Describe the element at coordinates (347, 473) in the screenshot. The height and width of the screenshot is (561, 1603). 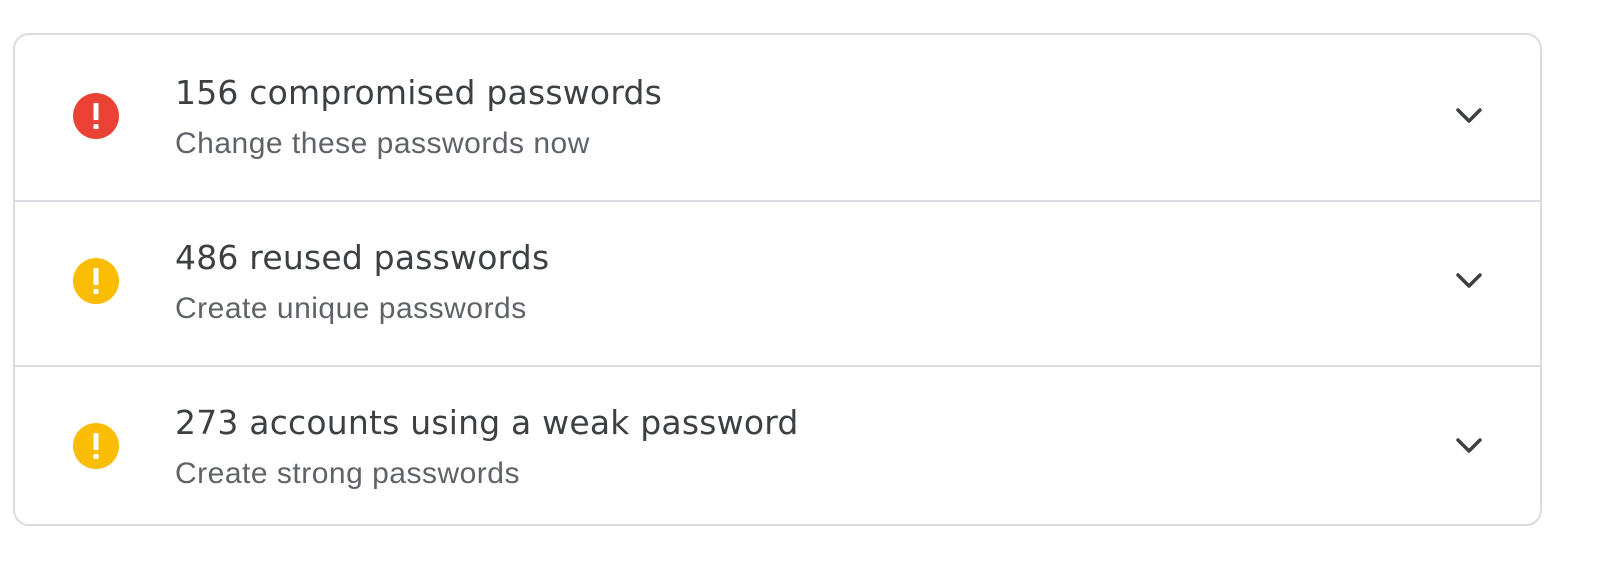
I see `issue-subtitle: Create strong passwords` at that location.